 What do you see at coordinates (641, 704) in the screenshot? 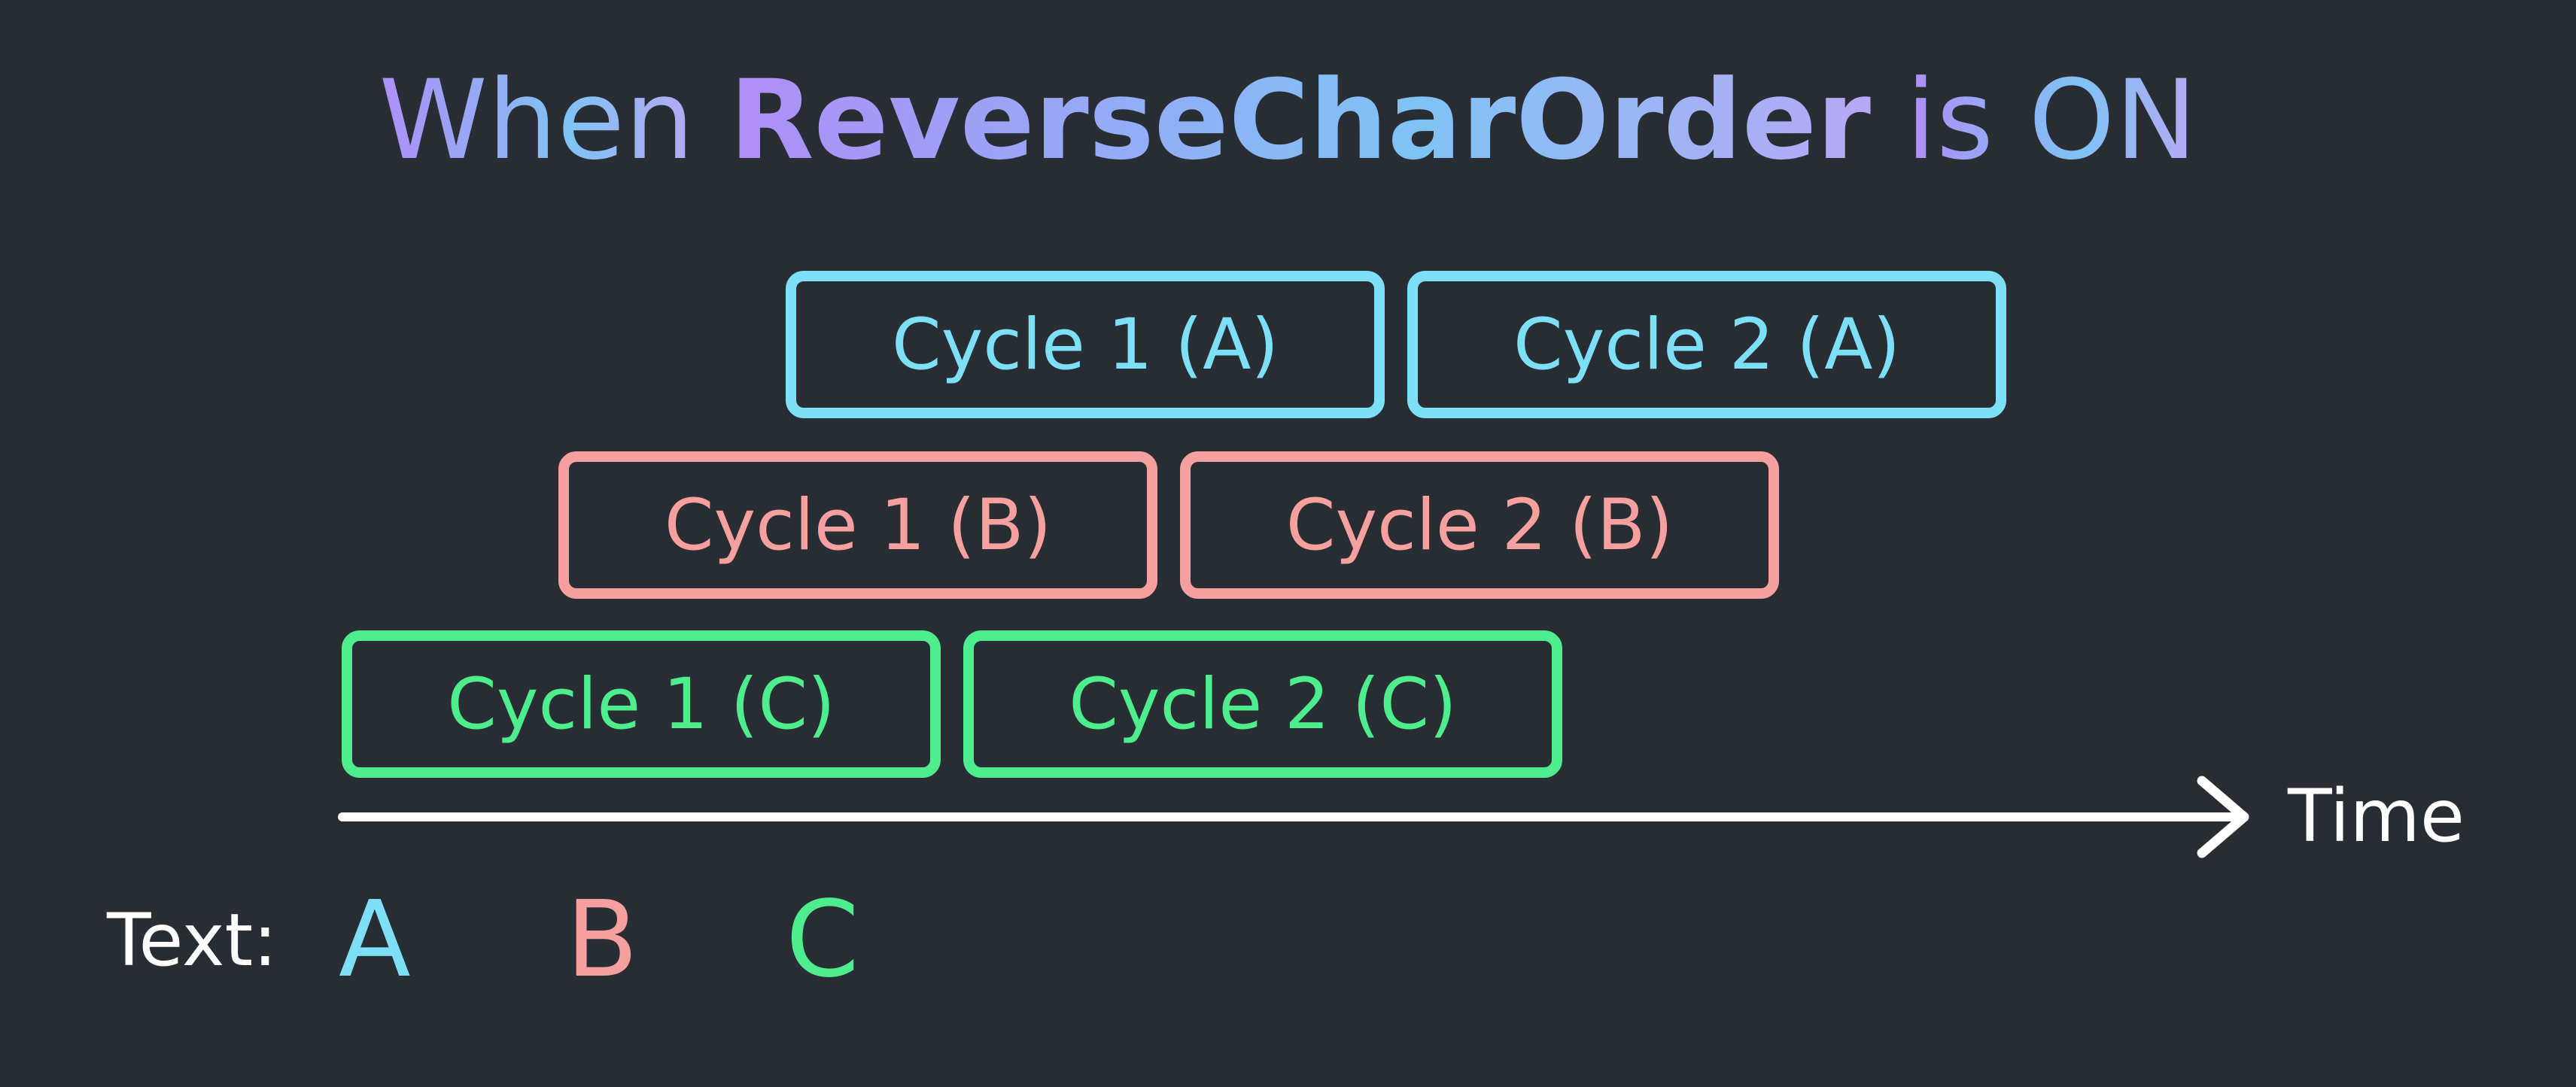
I see `cycle-1-c-box: Cycle 1 (C)` at bounding box center [641, 704].